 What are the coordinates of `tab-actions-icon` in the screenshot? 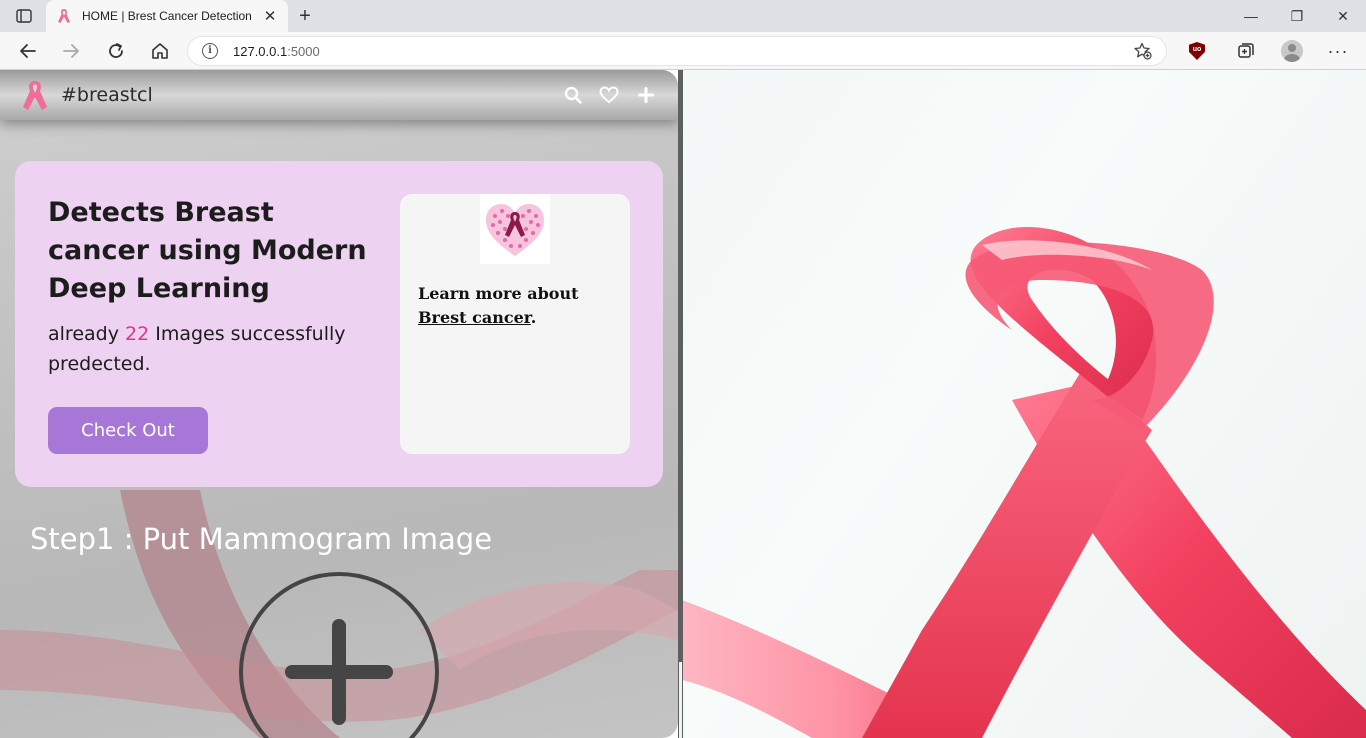 It's located at (24, 16).